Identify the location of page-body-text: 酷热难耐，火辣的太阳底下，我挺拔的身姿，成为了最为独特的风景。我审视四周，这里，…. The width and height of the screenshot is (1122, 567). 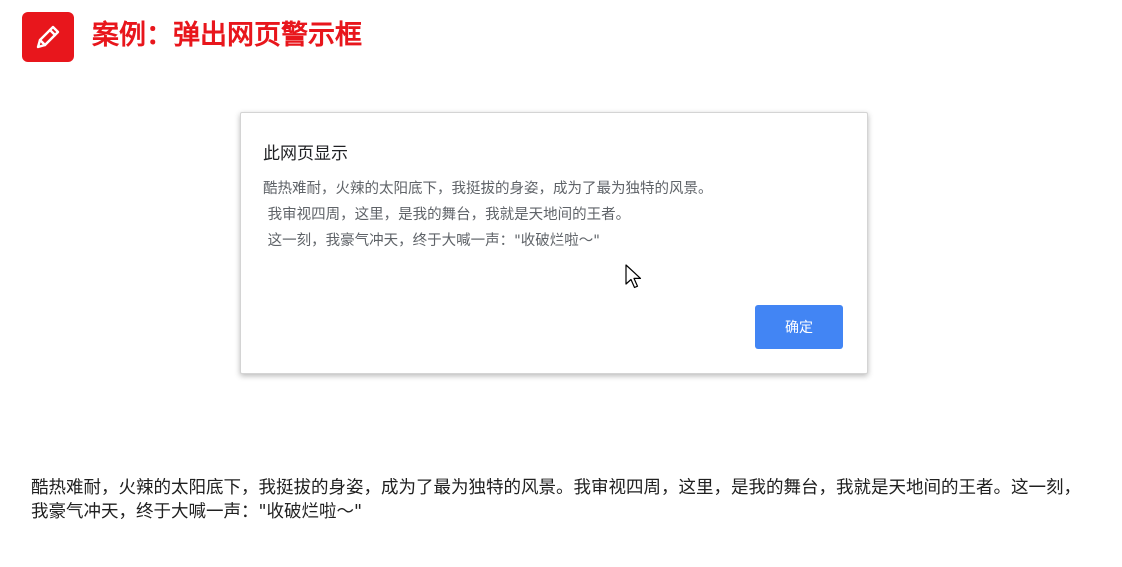
(556, 500).